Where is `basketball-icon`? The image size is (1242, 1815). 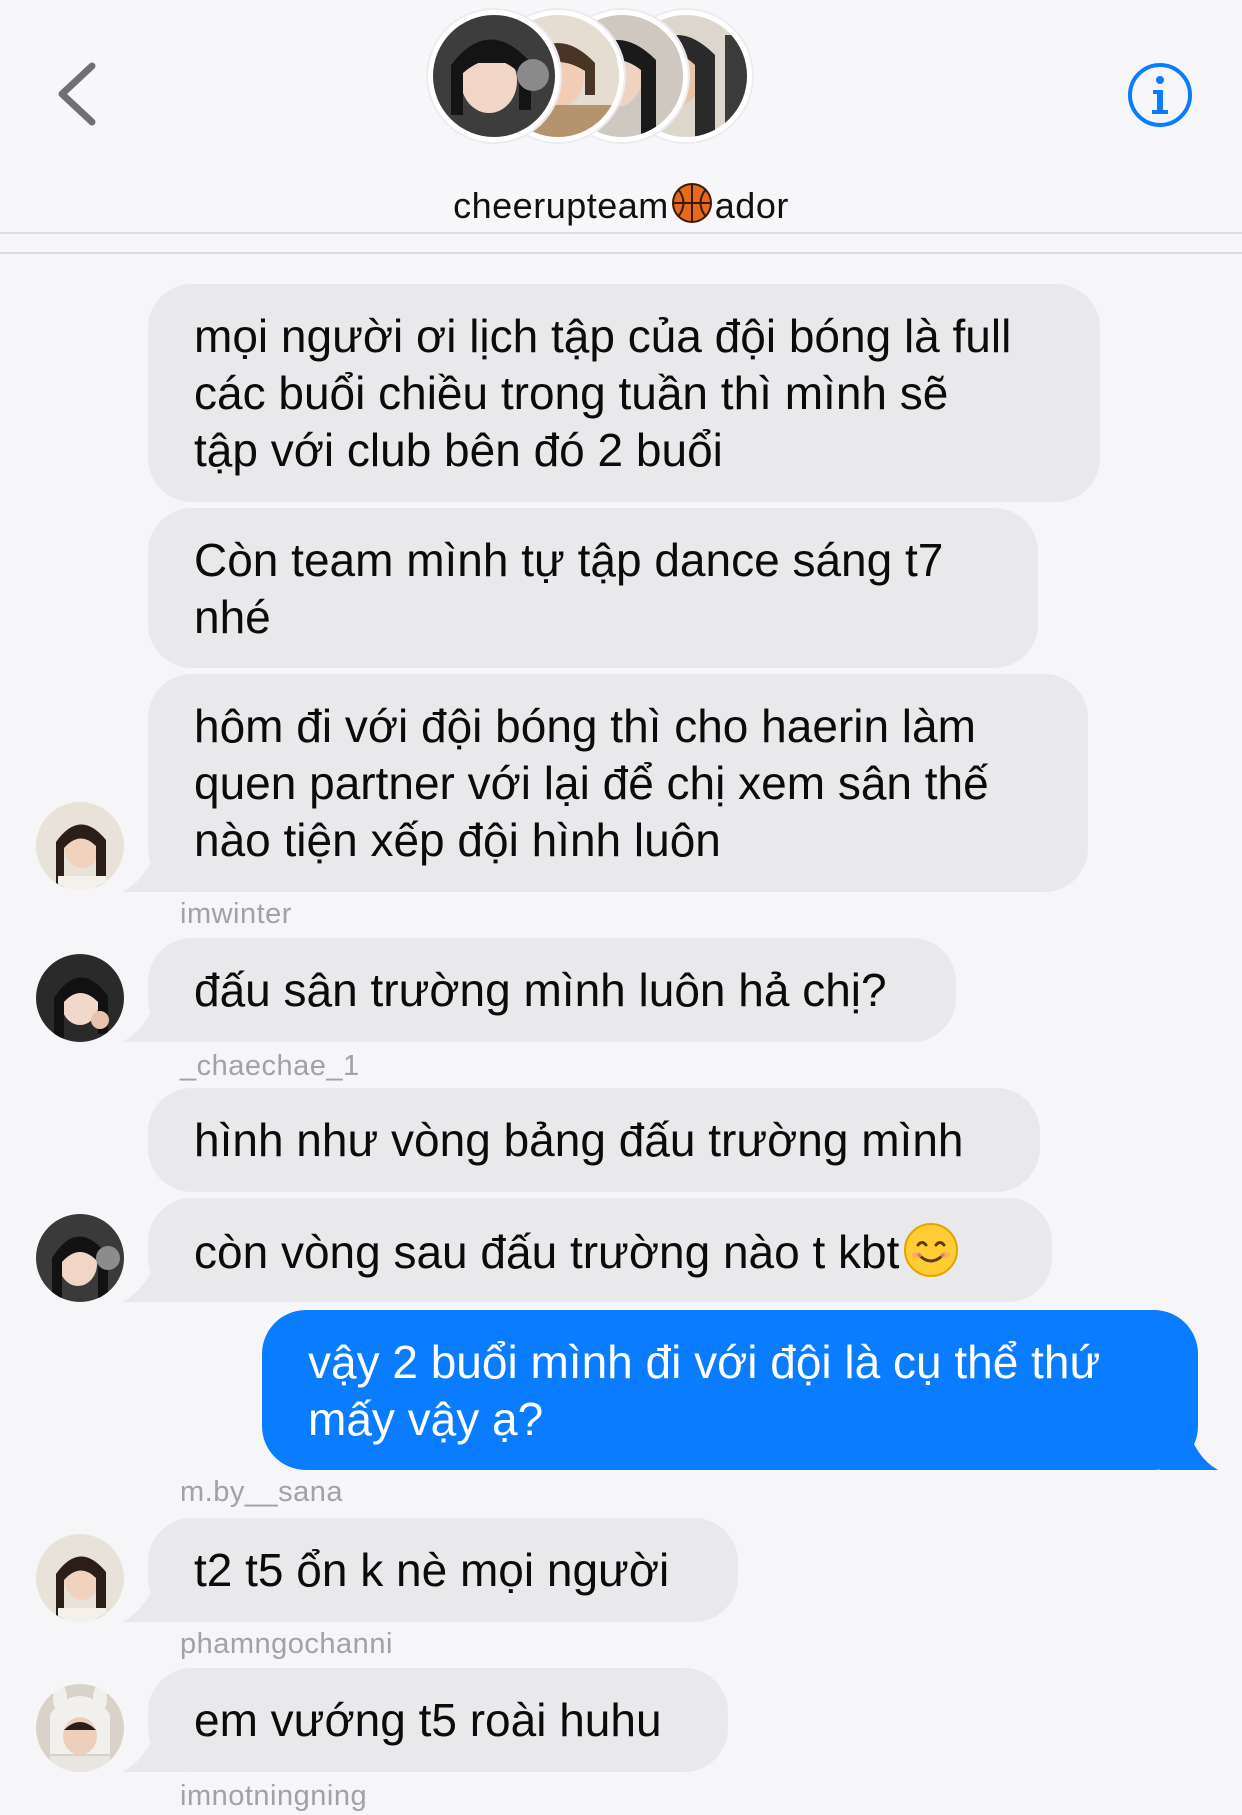 basketball-icon is located at coordinates (692, 207).